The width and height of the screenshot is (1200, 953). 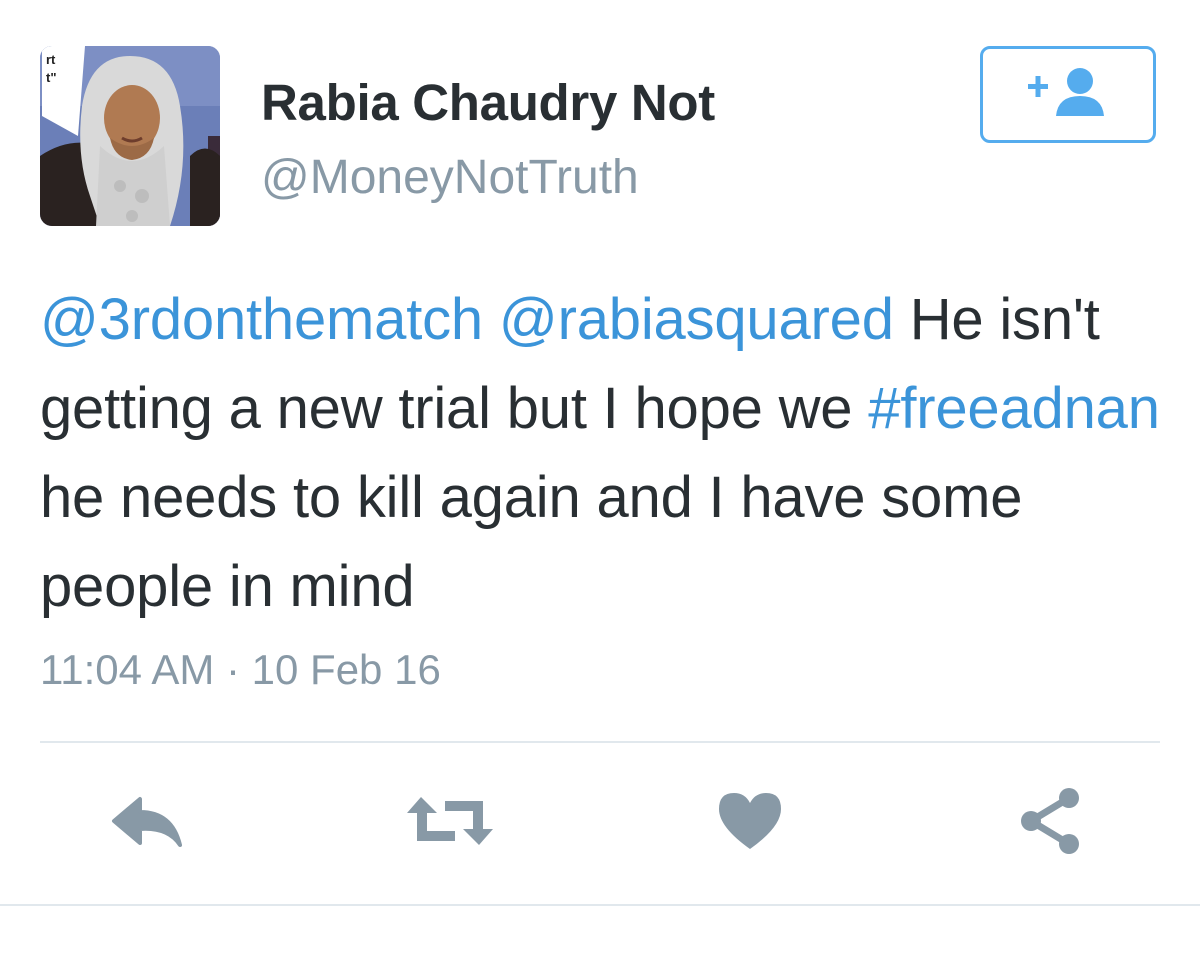 What do you see at coordinates (450, 177) in the screenshot?
I see `user-handle: @MoneyNotTruth` at bounding box center [450, 177].